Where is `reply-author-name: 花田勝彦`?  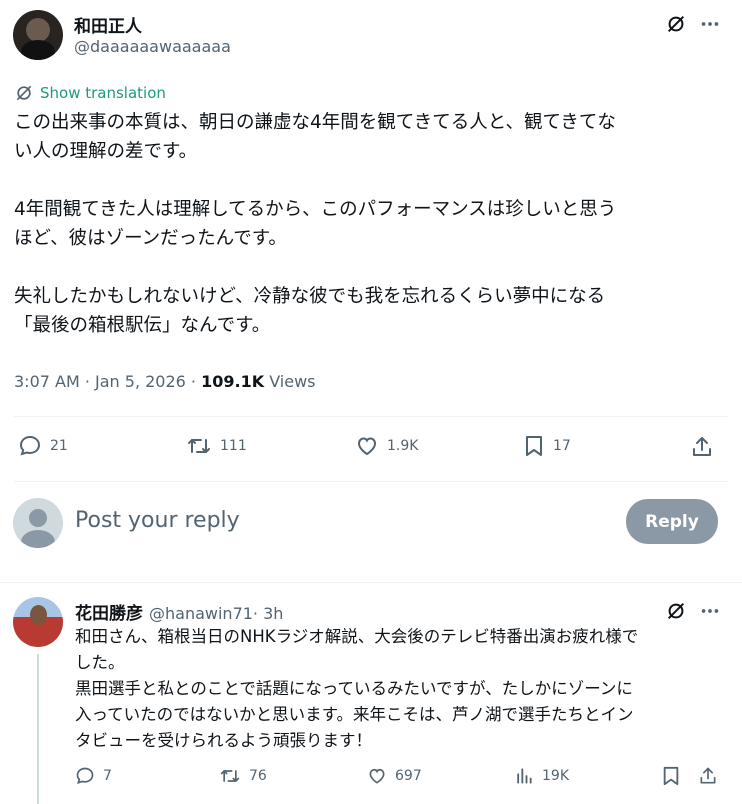 reply-author-name: 花田勝彦 is located at coordinates (109, 611).